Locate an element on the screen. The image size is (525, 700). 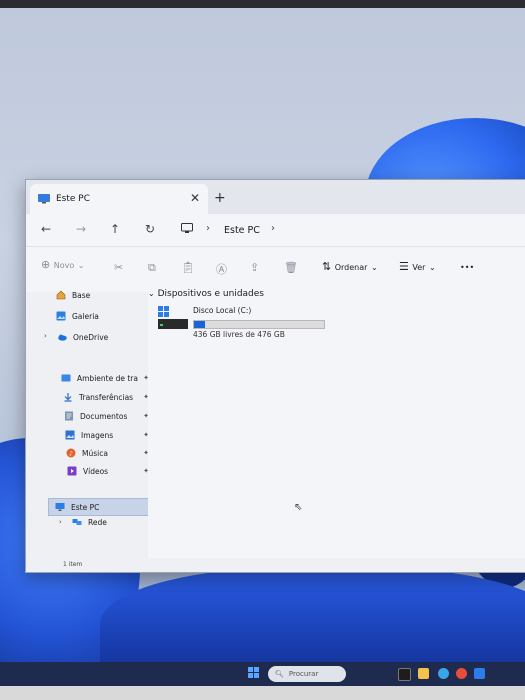
new-tab-button: + is located at coordinates (220, 198).